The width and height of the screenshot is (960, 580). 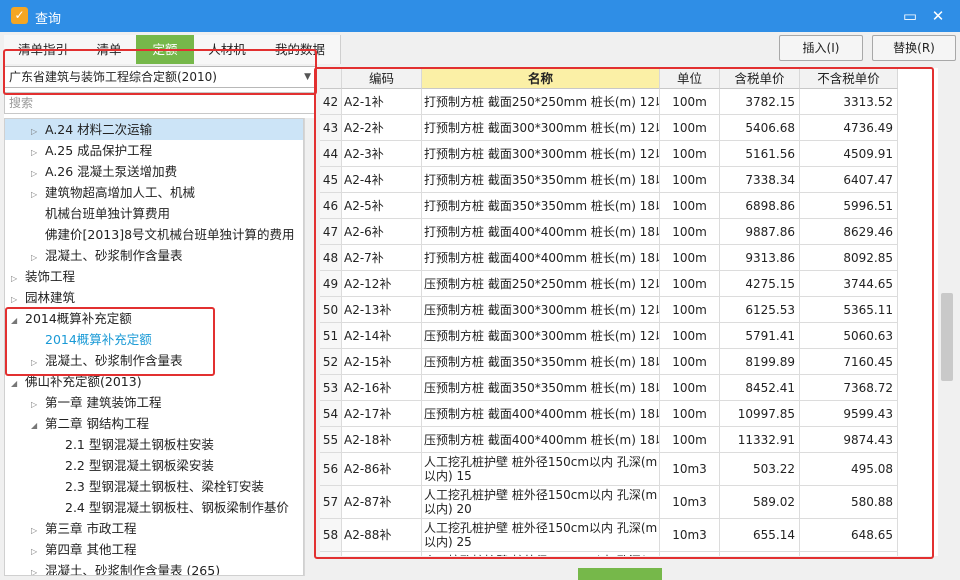 I want to click on table-cell-idx: 52, so click(x=331, y=362).